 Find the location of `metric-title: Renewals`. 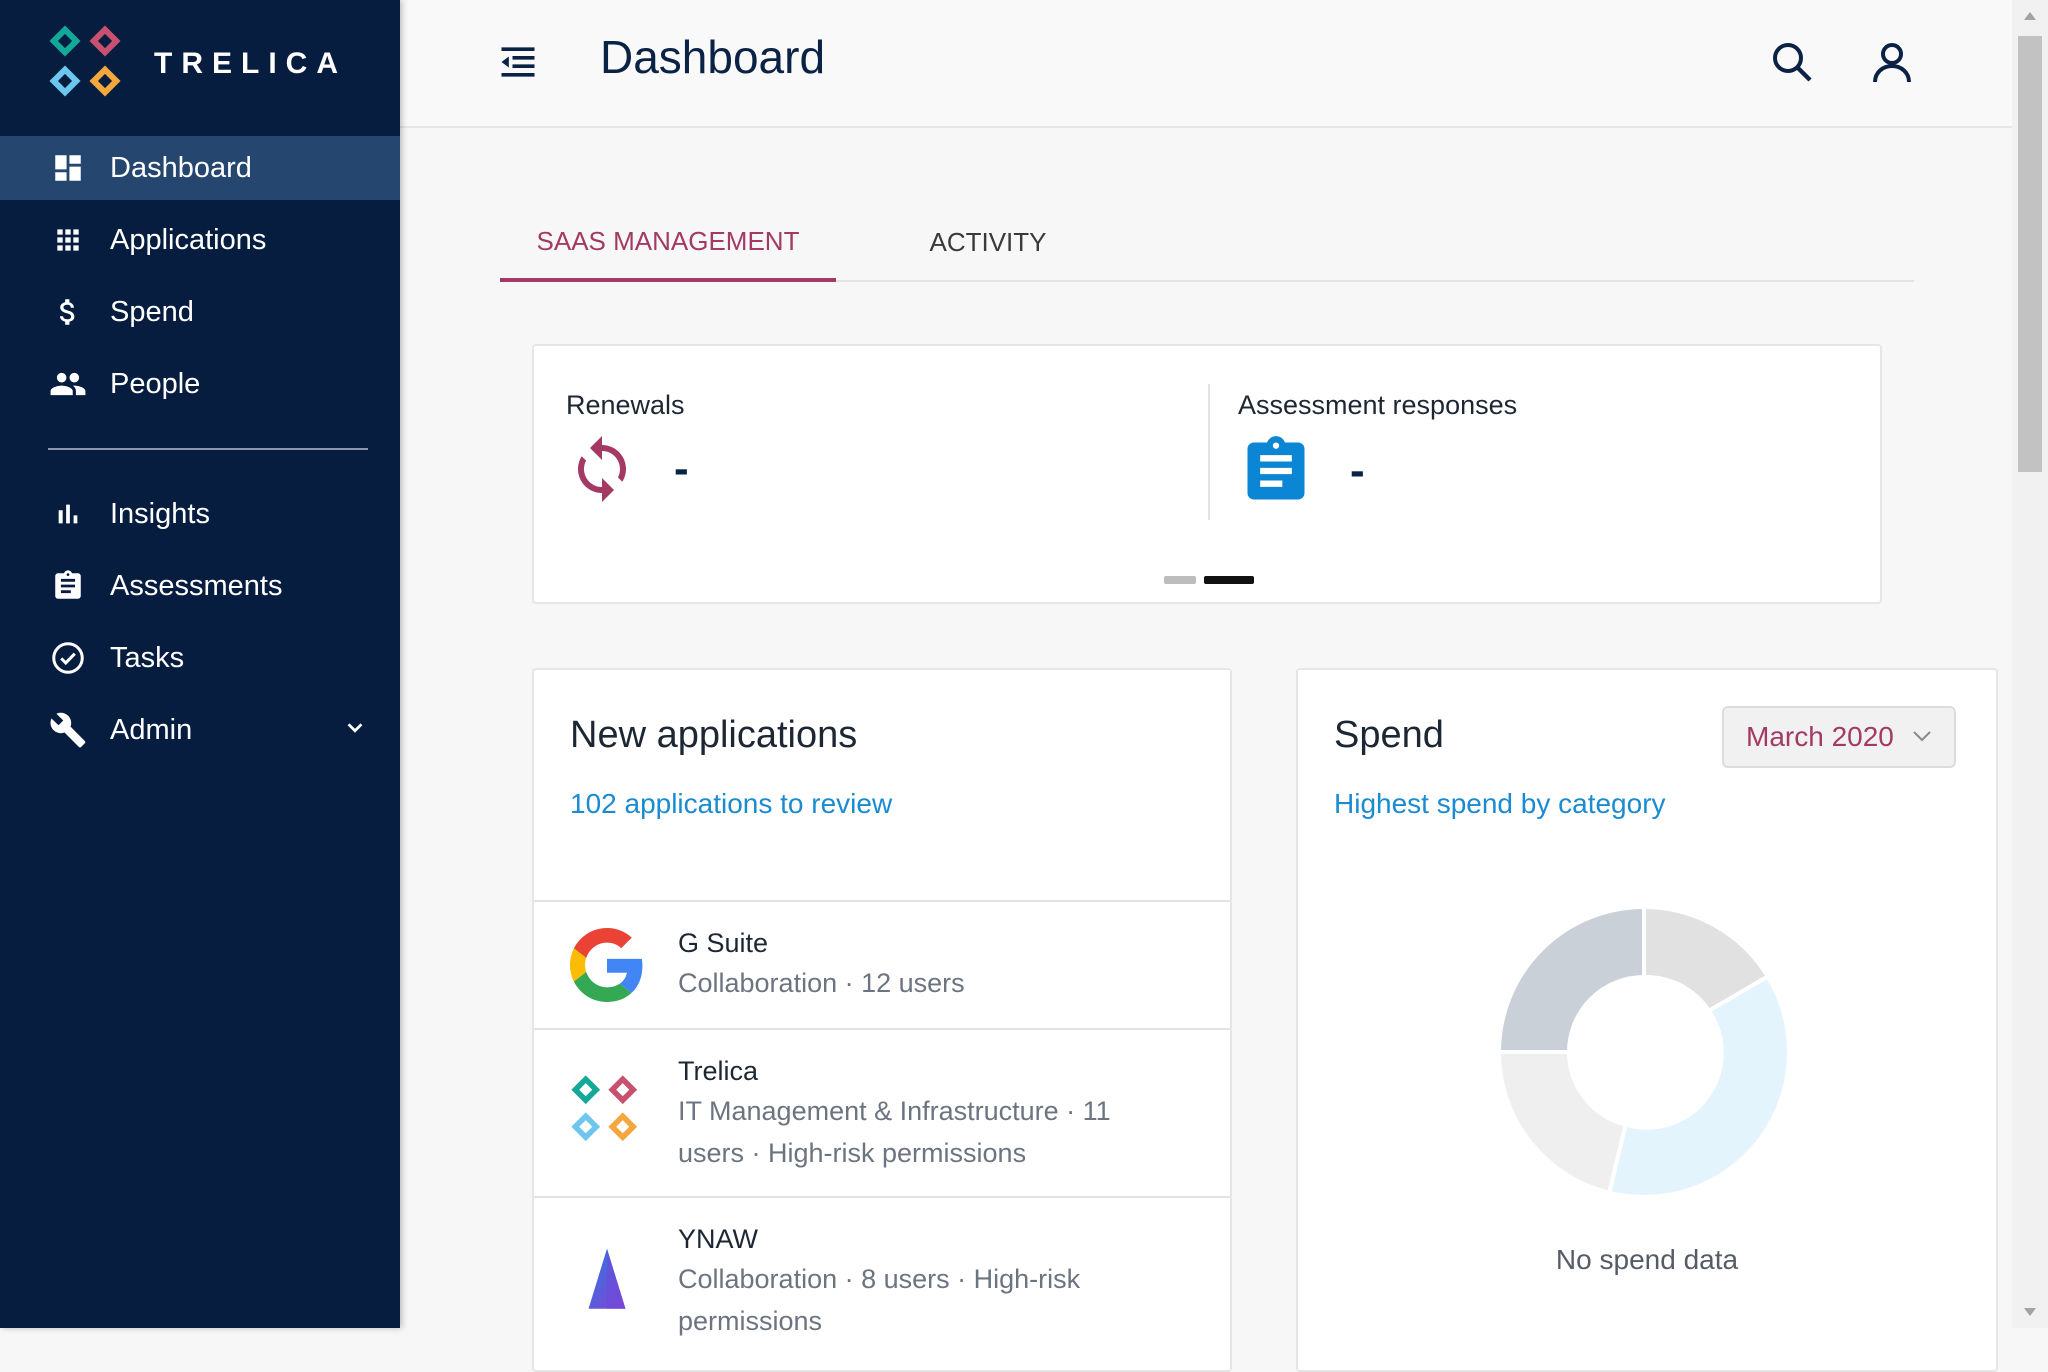

metric-title: Renewals is located at coordinates (625, 405).